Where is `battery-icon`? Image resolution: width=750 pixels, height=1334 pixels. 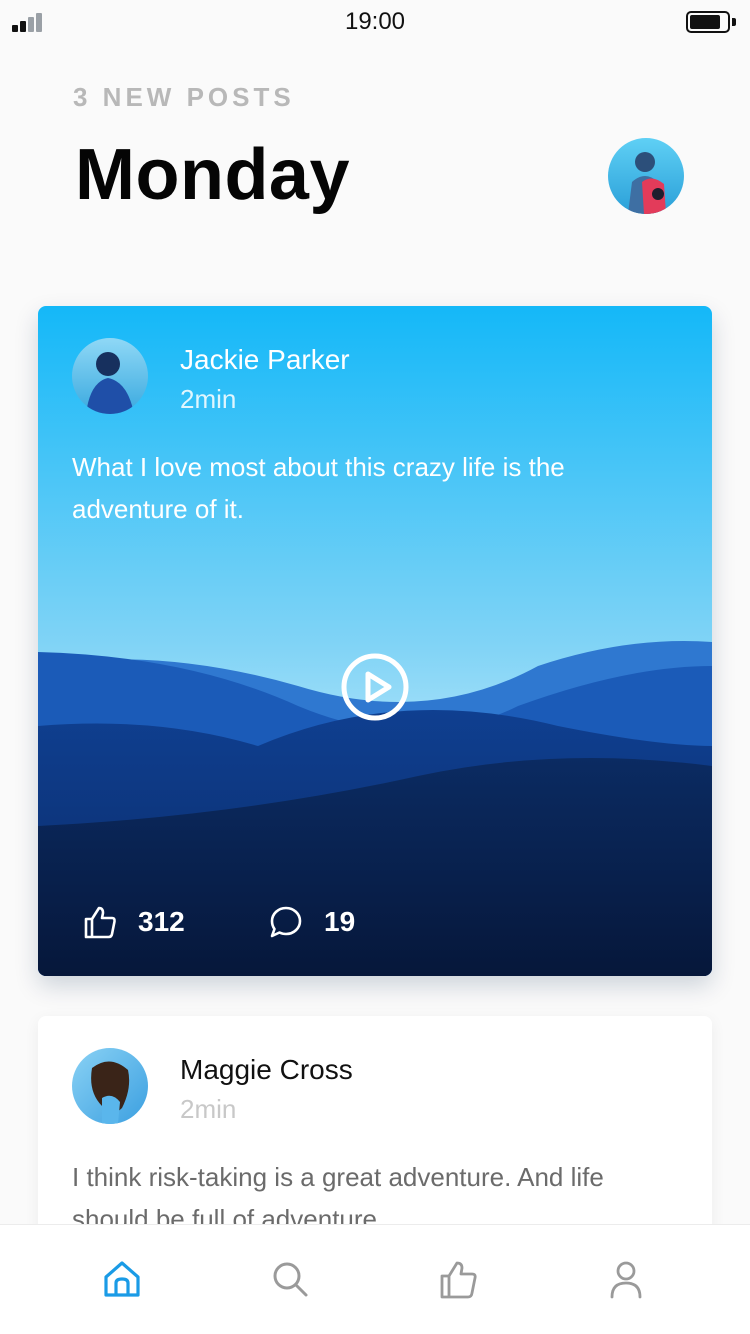 battery-icon is located at coordinates (711, 22).